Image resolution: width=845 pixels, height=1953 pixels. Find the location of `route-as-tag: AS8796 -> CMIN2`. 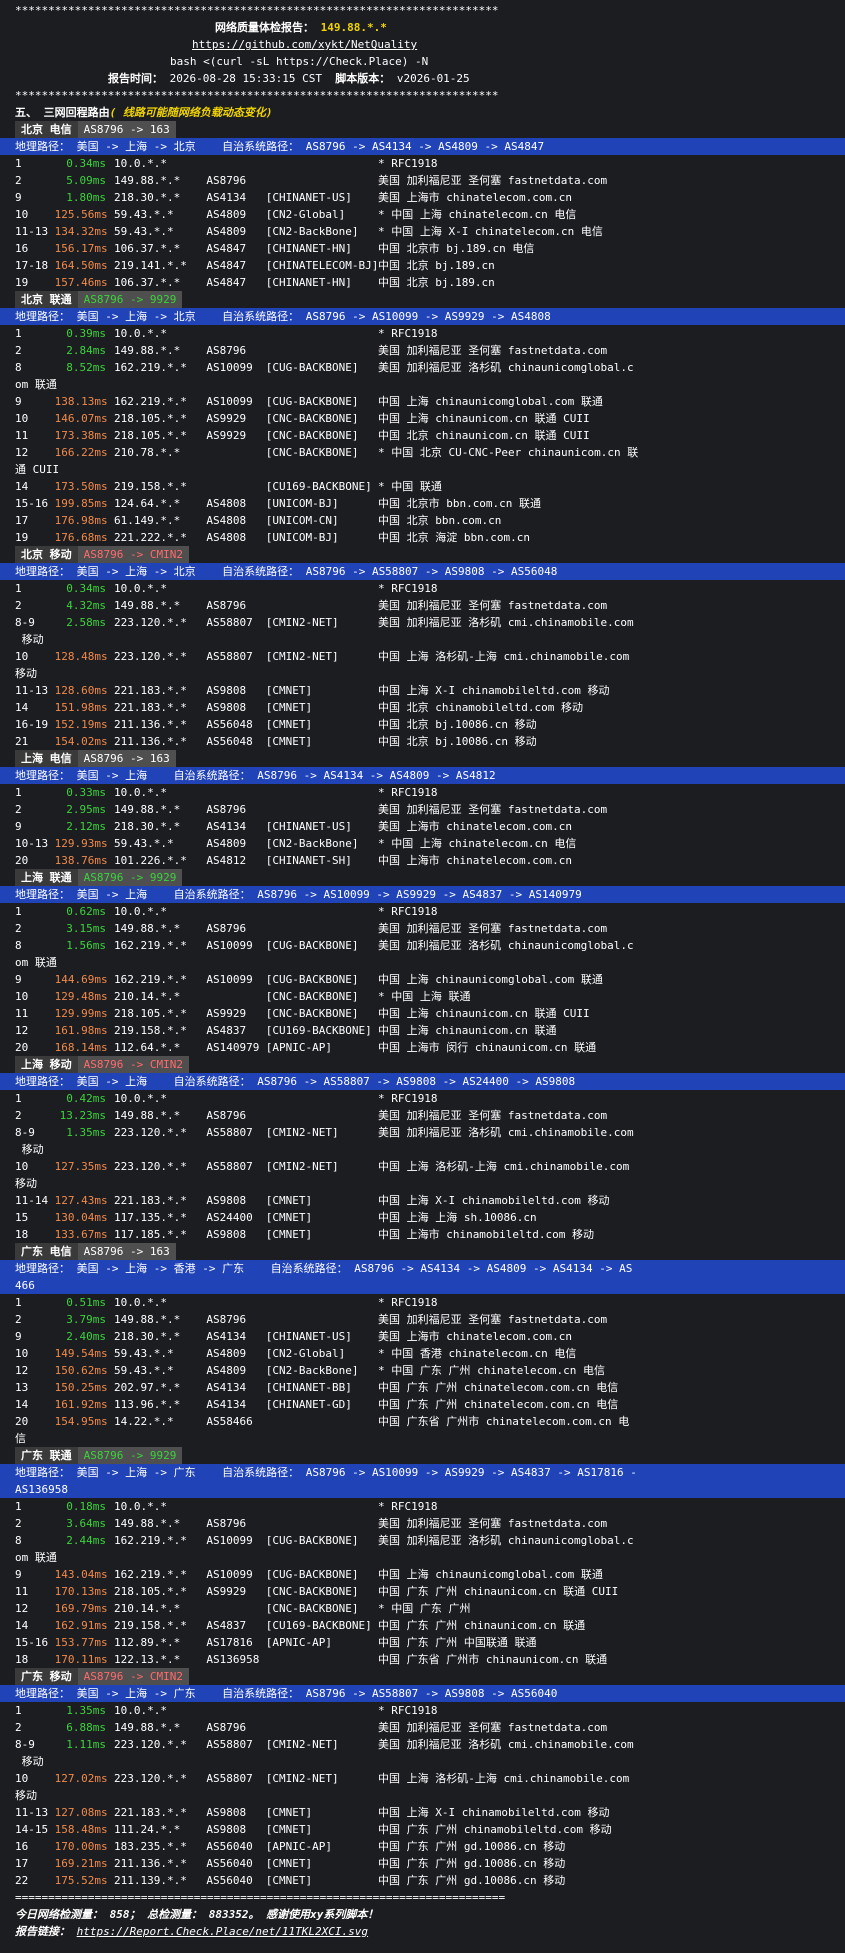

route-as-tag: AS8796 -> CMIN2 is located at coordinates (133, 554).